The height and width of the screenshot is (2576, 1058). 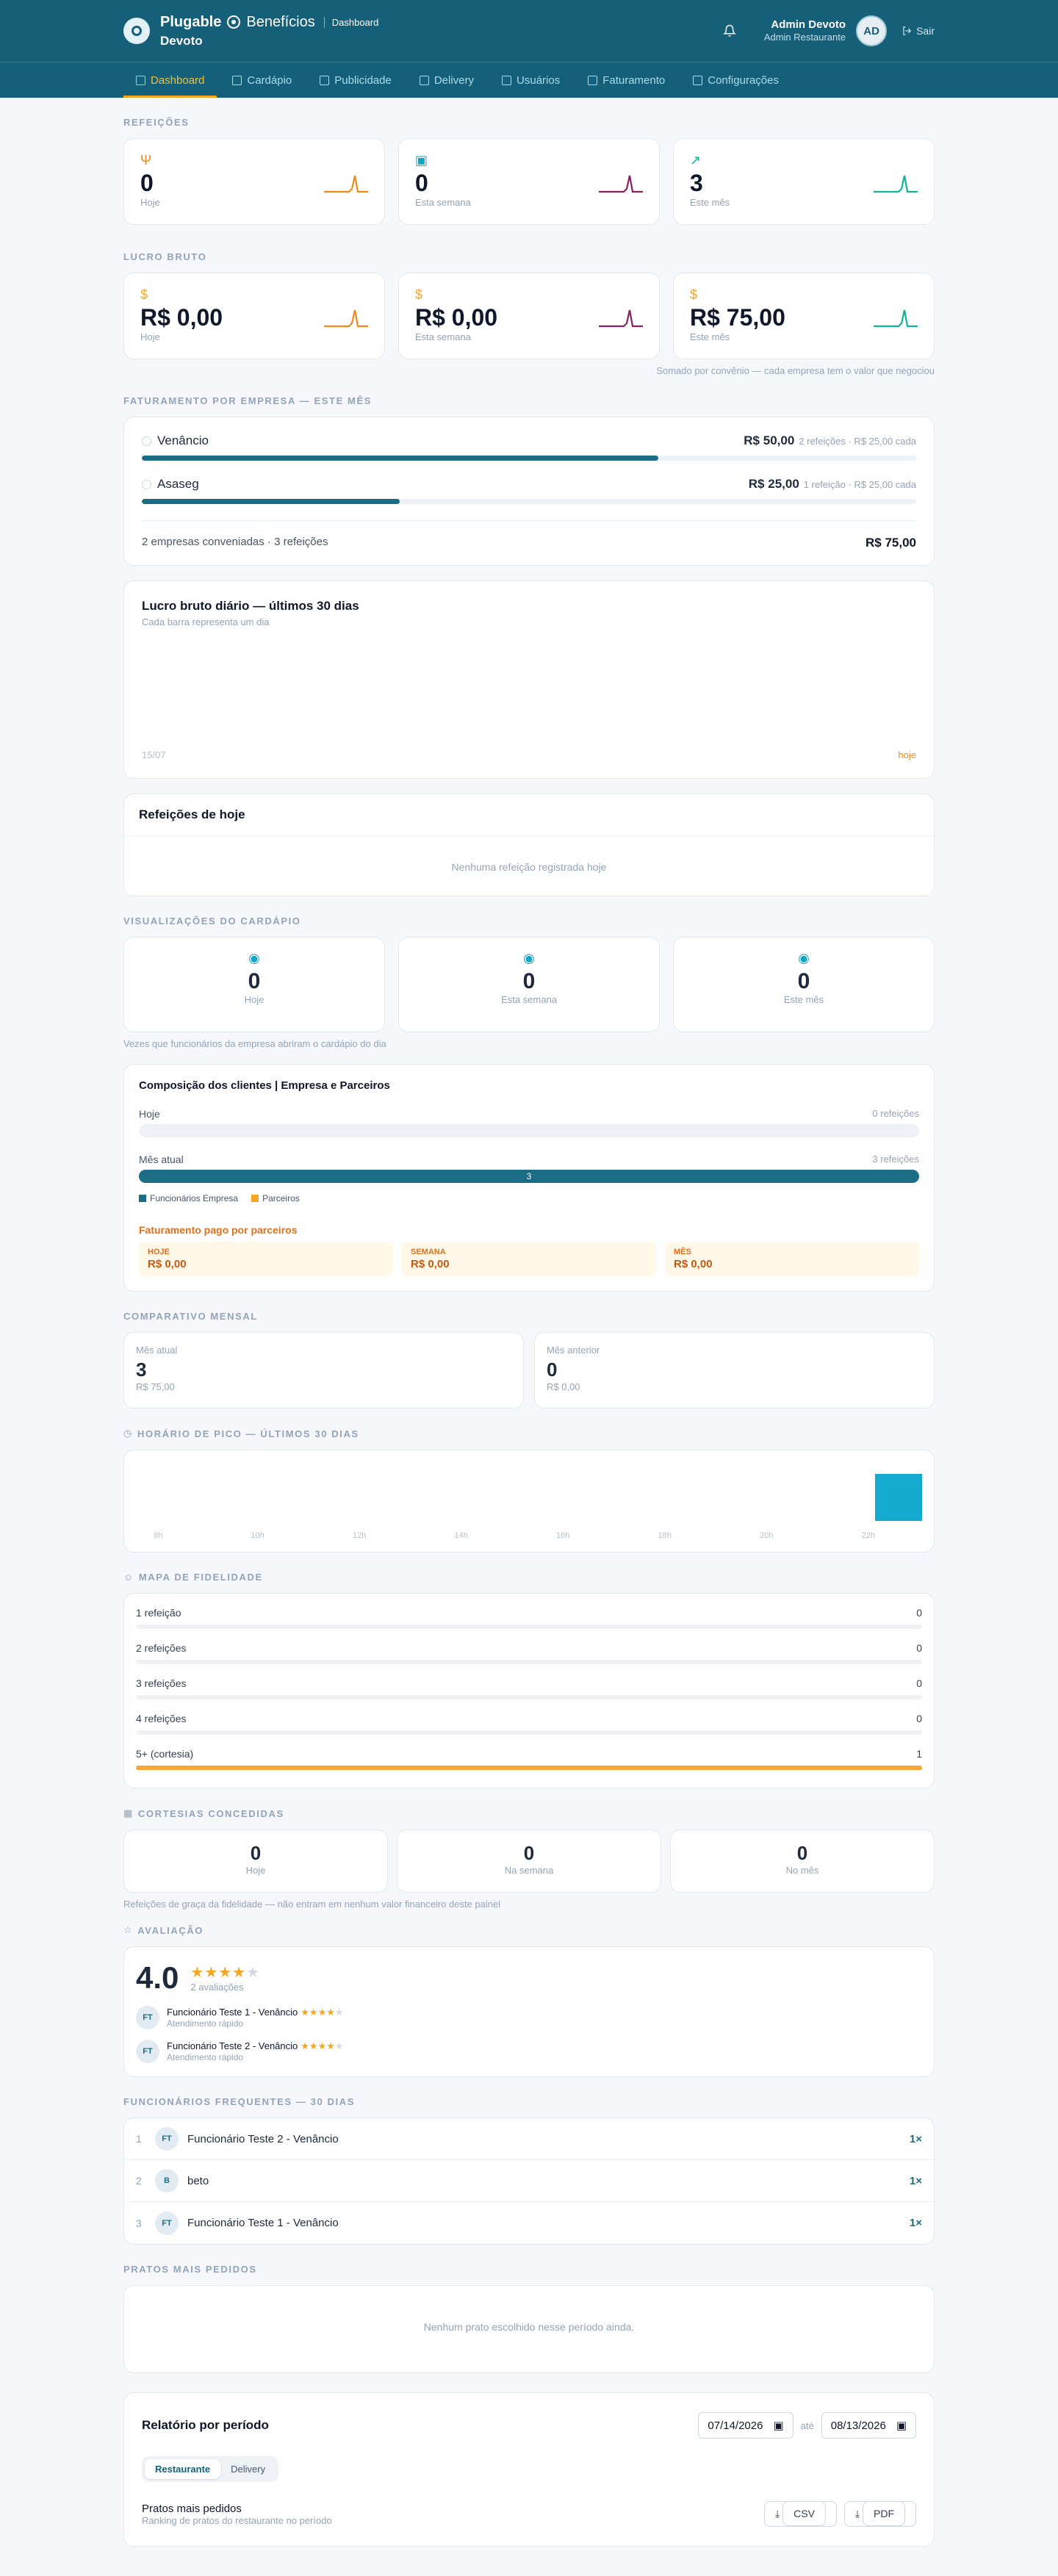 I want to click on report-tabs: Restaurante Delivery, so click(x=210, y=2469).